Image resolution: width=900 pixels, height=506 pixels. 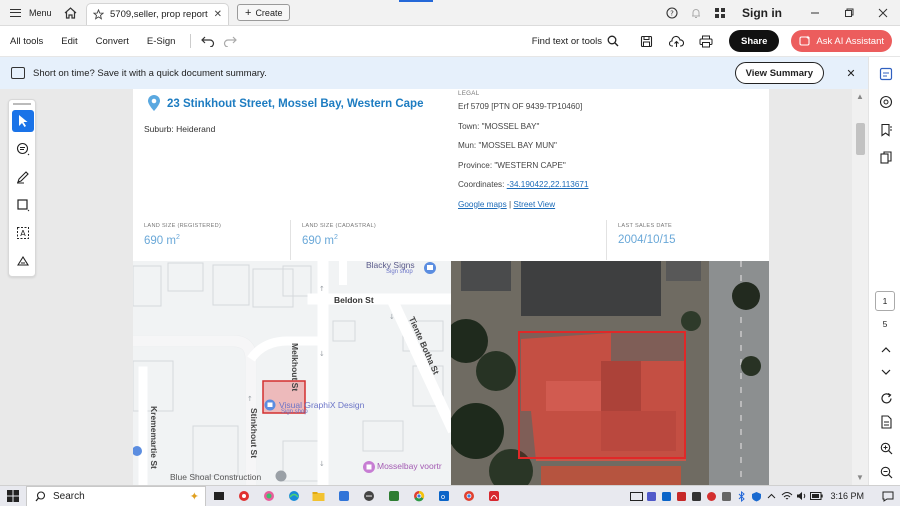 I want to click on refresh-icon, so click(x=886, y=398).